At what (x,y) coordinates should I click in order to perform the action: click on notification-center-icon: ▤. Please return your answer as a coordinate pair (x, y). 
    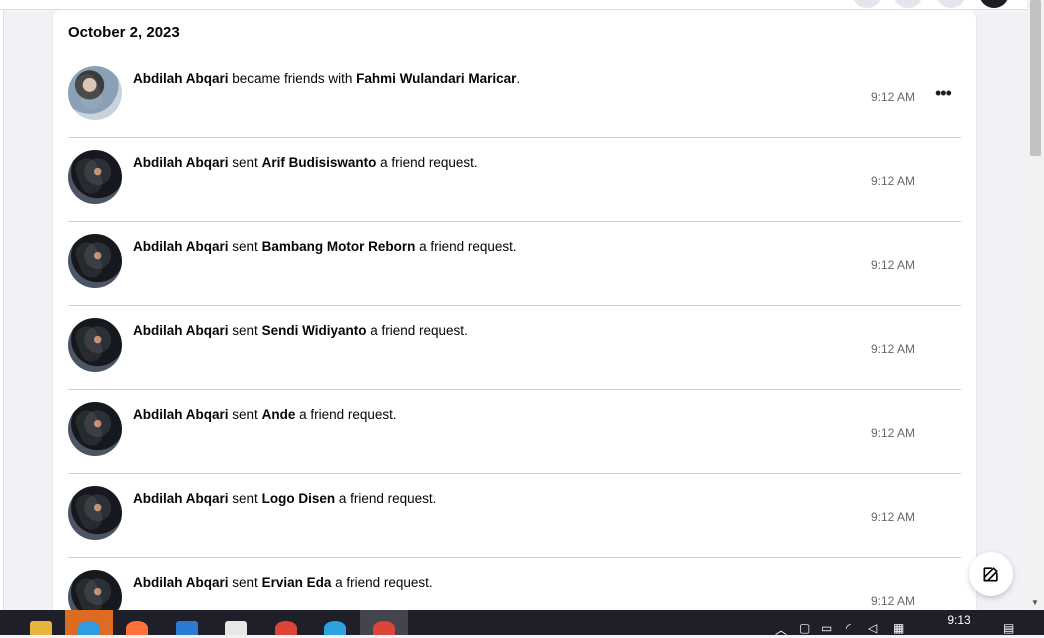
    Looking at the image, I should click on (1008, 628).